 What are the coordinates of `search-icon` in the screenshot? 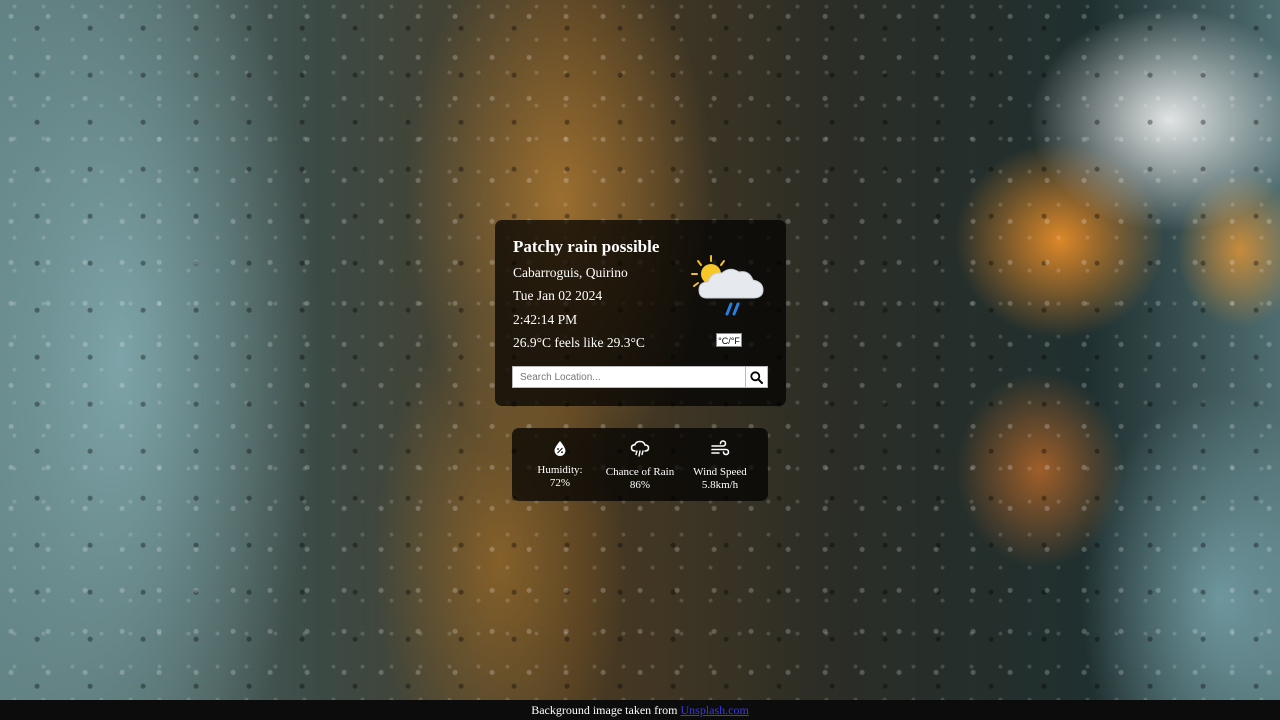 It's located at (756, 377).